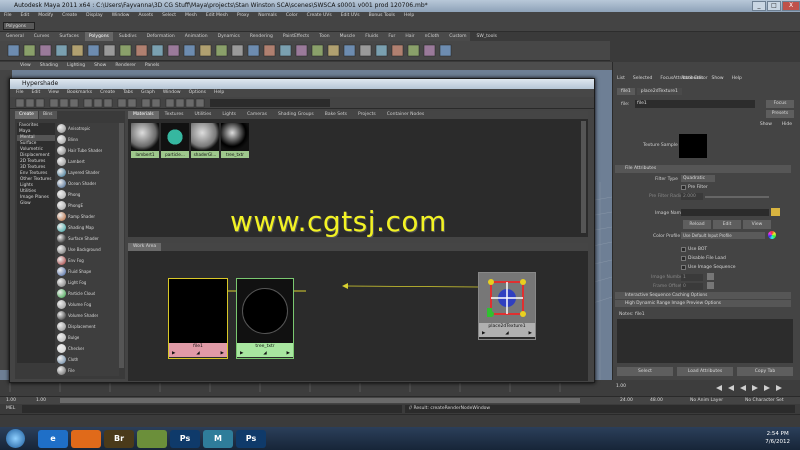 This screenshot has height=450, width=800. I want to click on end-time: 48.00, so click(656, 400).